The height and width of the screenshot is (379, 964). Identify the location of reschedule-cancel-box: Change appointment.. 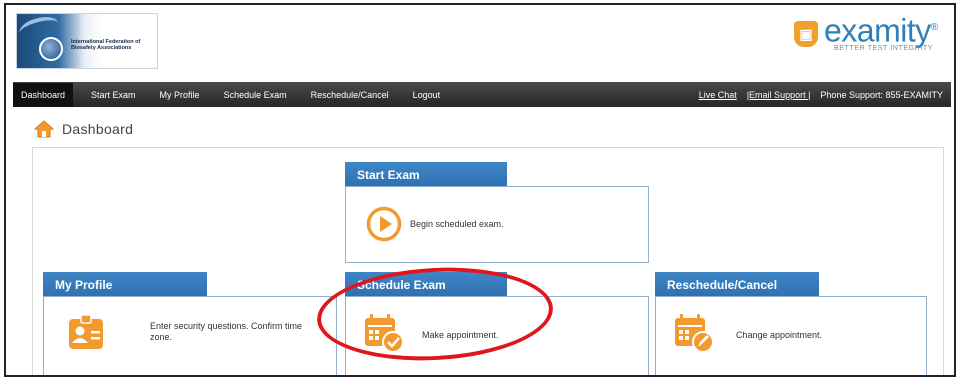
(791, 335).